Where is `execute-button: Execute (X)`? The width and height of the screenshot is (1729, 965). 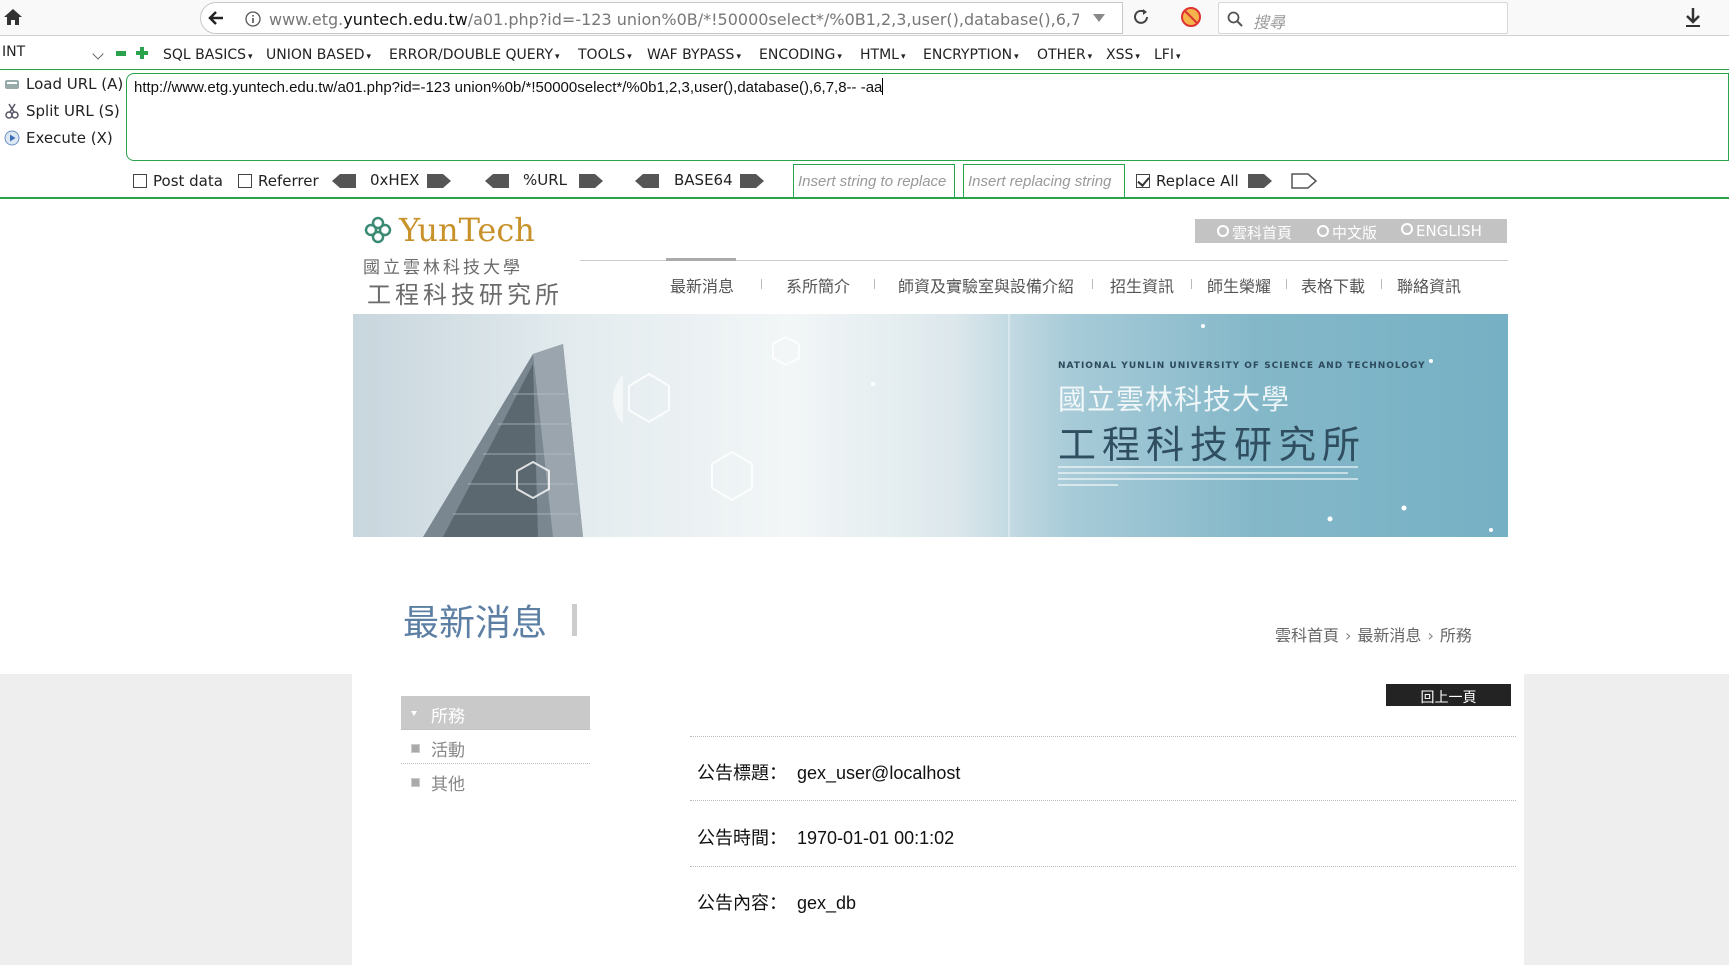
execute-button: Execute (X) is located at coordinates (58, 140).